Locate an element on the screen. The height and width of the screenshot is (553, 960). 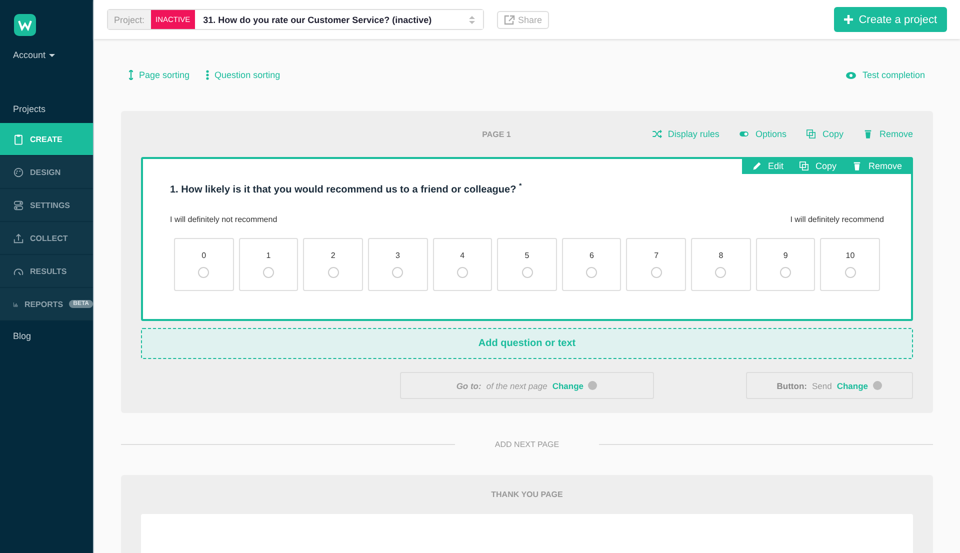
scale-high-label: I will definitely recommend is located at coordinates (837, 219).